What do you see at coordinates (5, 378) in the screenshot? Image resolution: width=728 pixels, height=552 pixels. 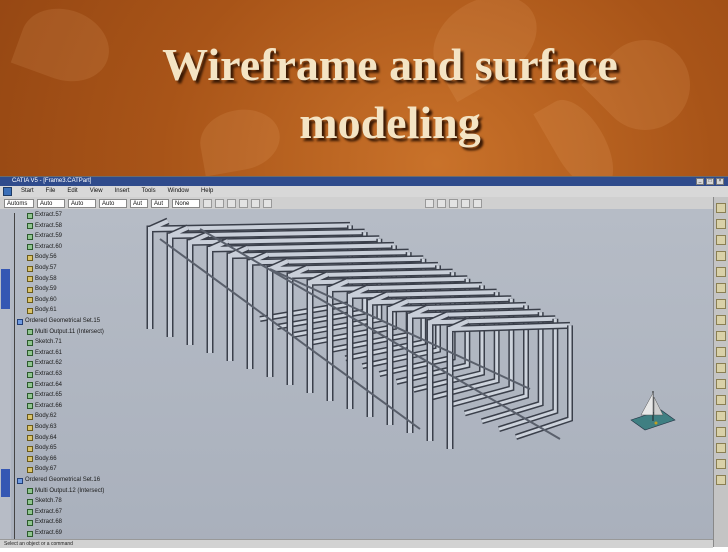 I see `left-toolbar` at bounding box center [5, 378].